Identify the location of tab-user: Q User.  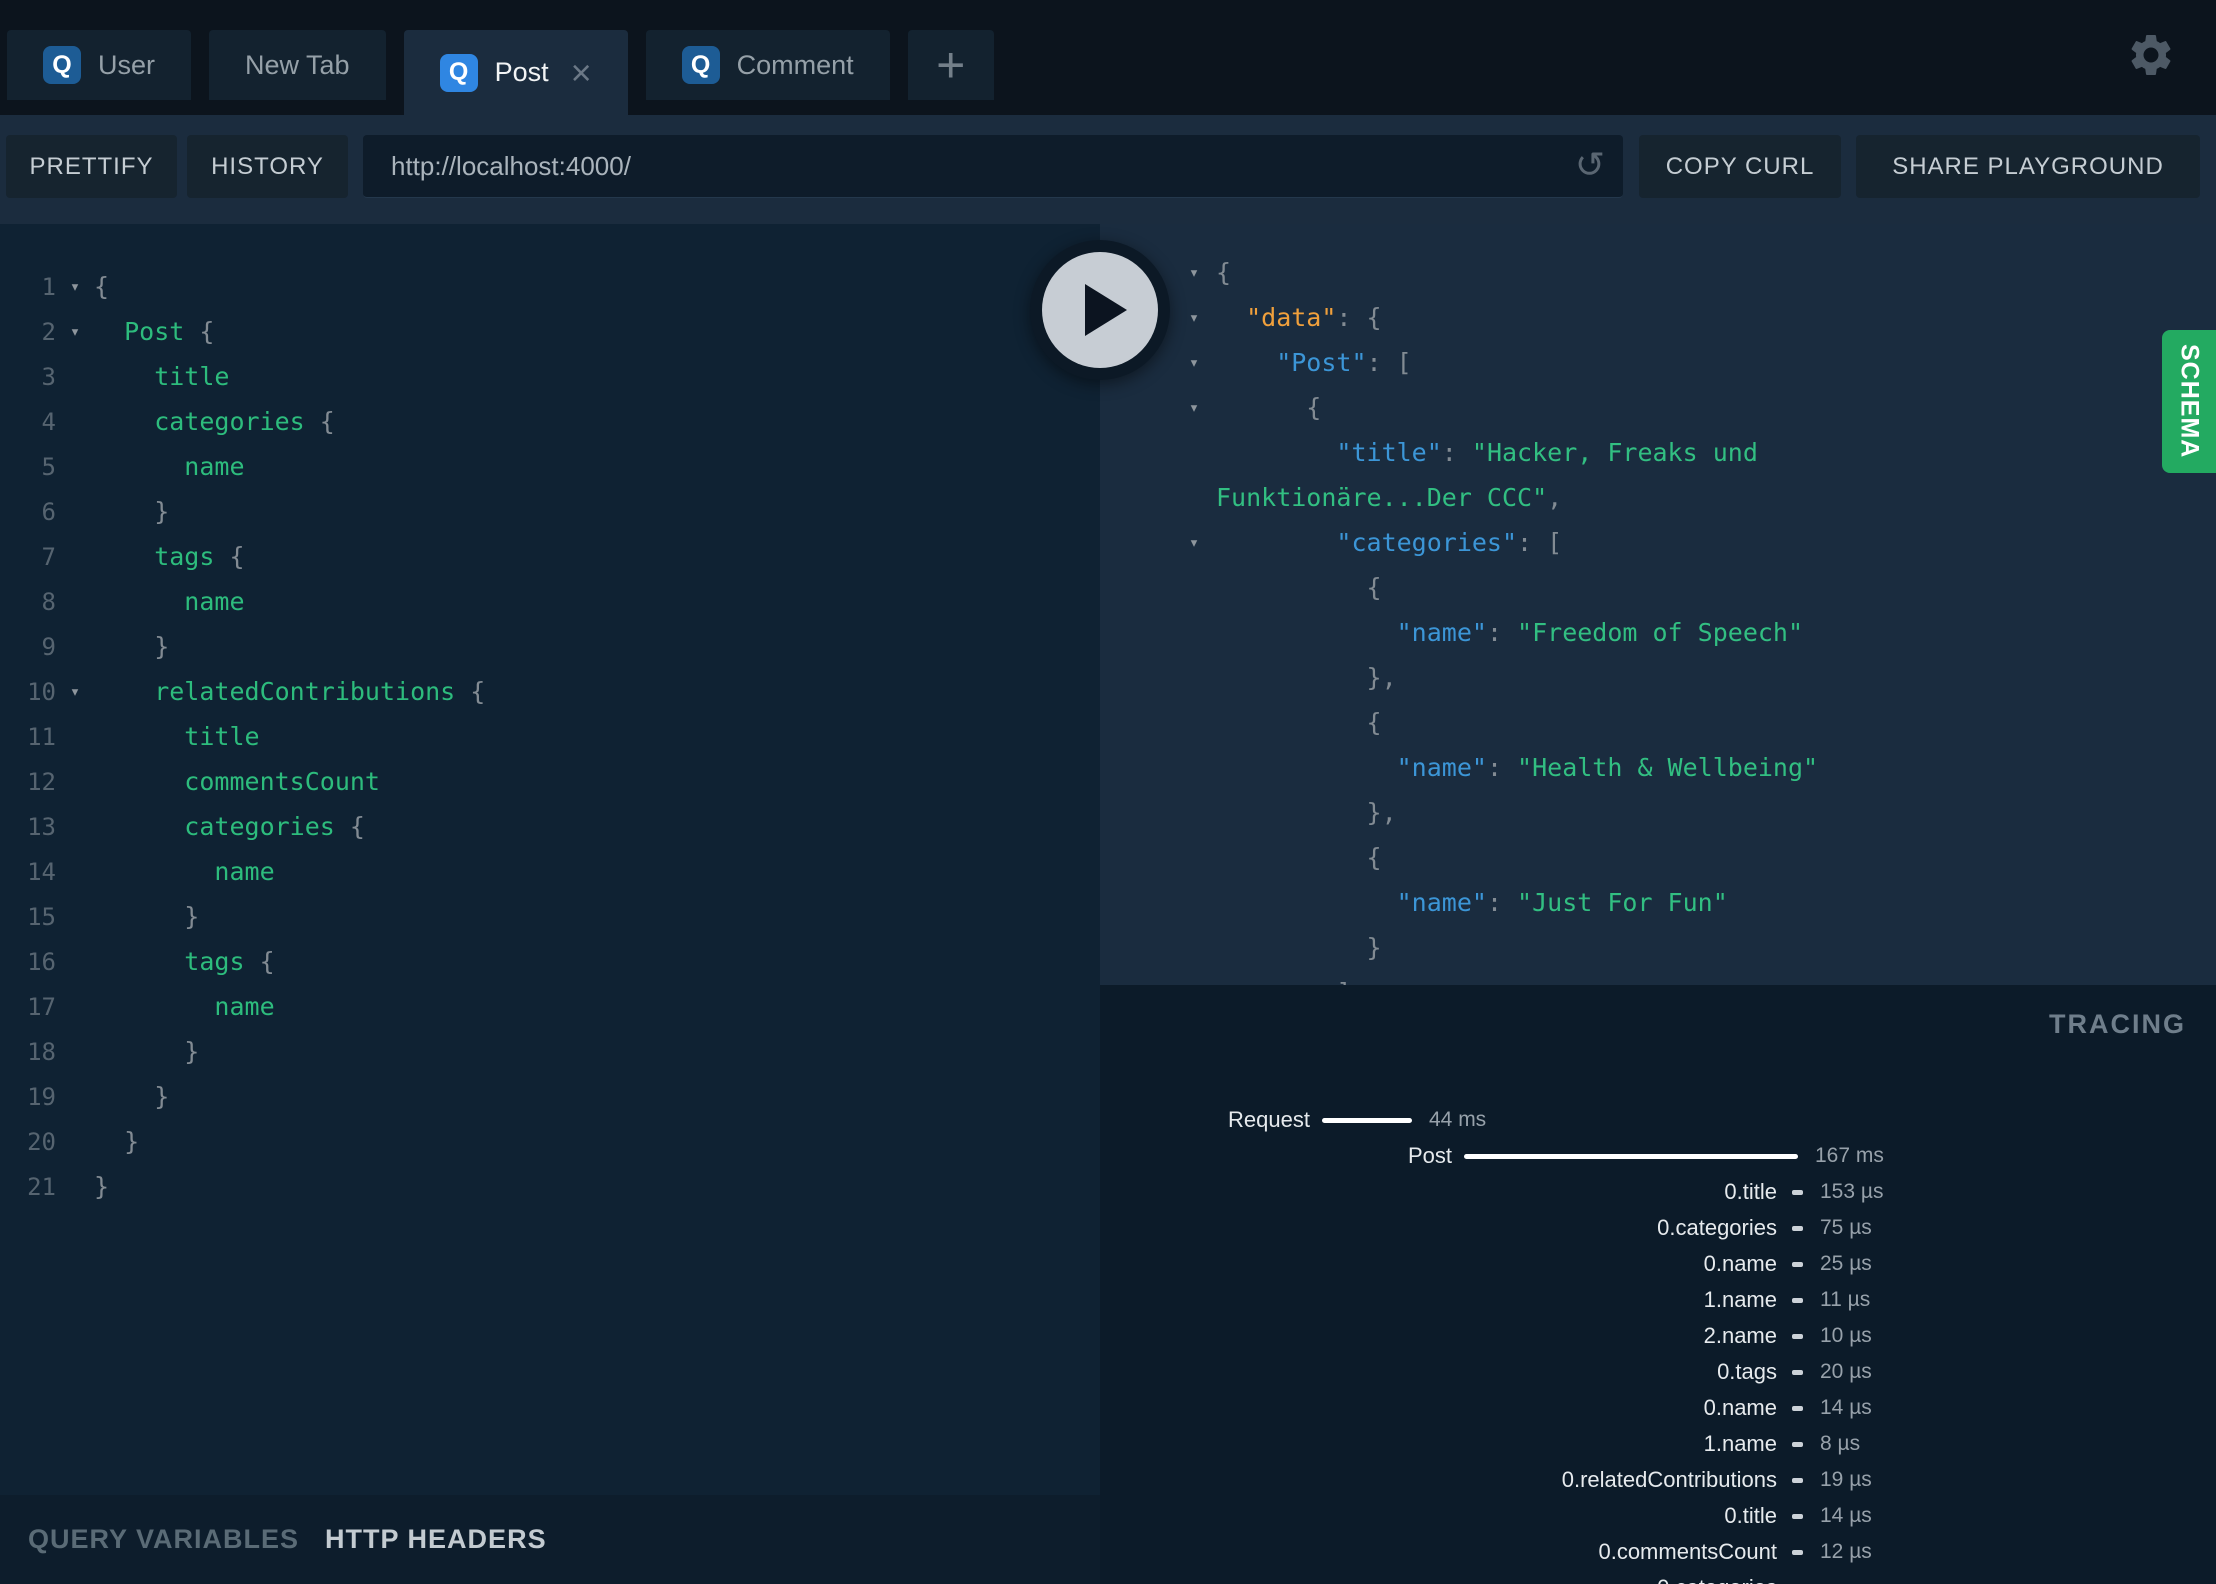
(99, 65).